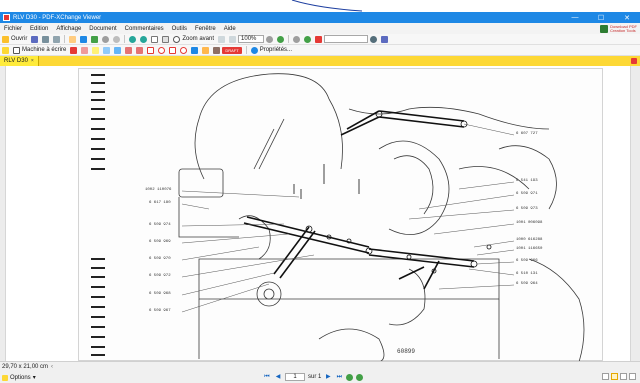 This screenshot has height=383, width=640. Describe the element at coordinates (406, 351) in the screenshot. I see `figure-number: 60899` at that location.